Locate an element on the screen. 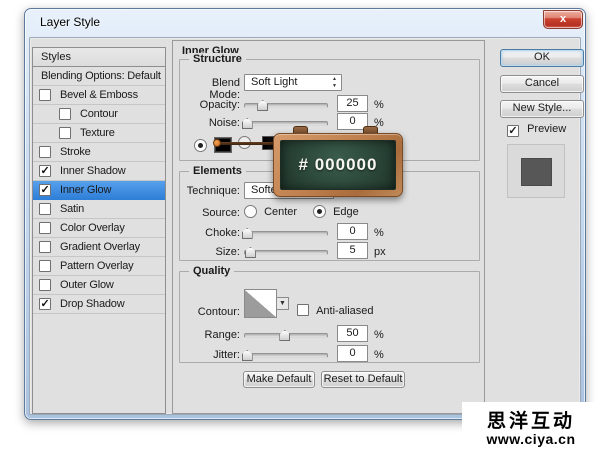 This screenshot has height=449, width=600. sidebar-item-color-overlay: Color Overlay is located at coordinates (99, 228).